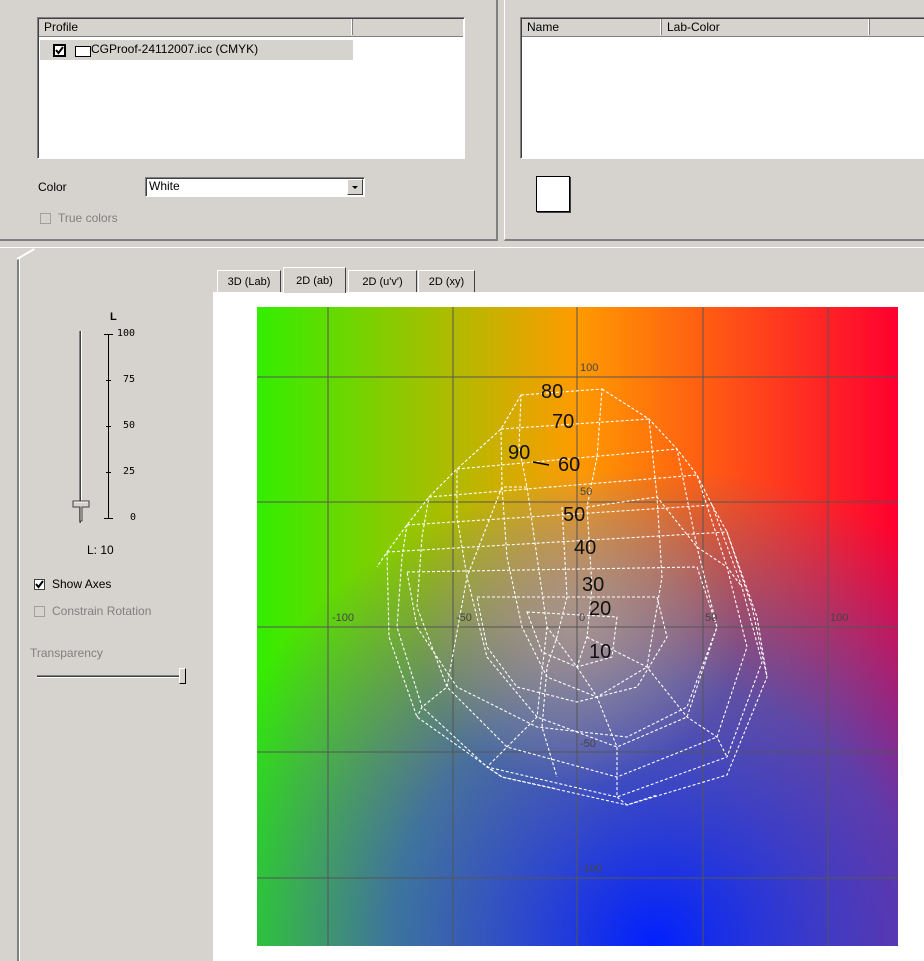  Describe the element at coordinates (569, 465) in the screenshot. I see `contour-label-60: 60` at that location.